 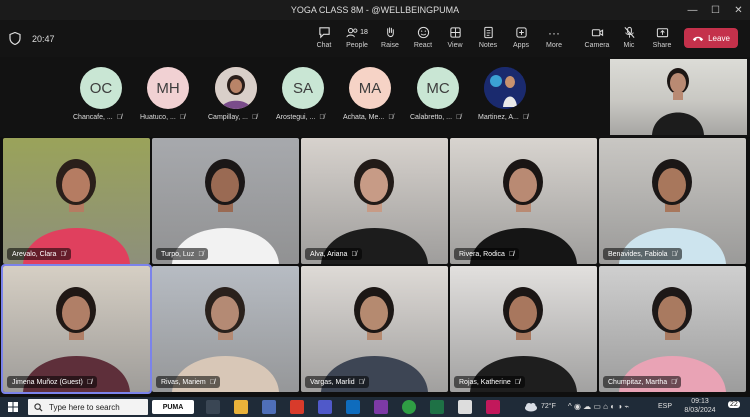 I want to click on avatar-oc: OC, so click(x=101, y=88).